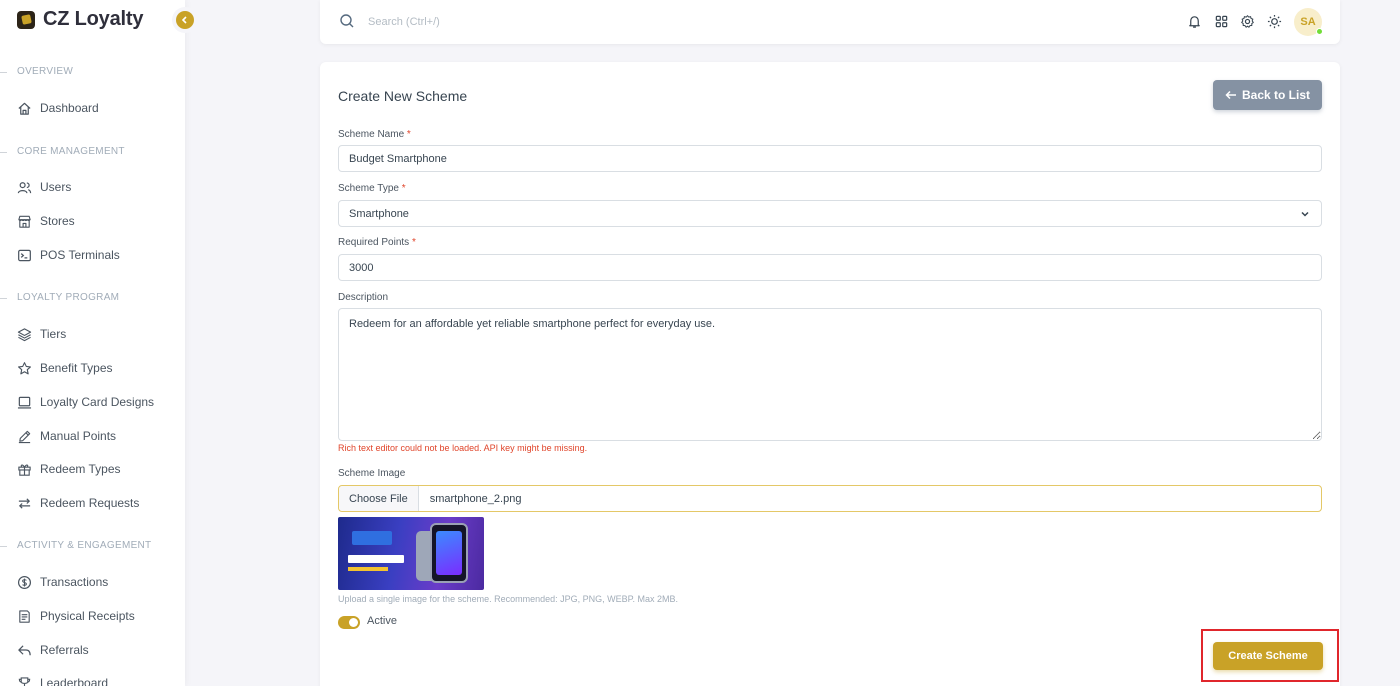  What do you see at coordinates (1194, 21) in the screenshot?
I see `bell-icon` at bounding box center [1194, 21].